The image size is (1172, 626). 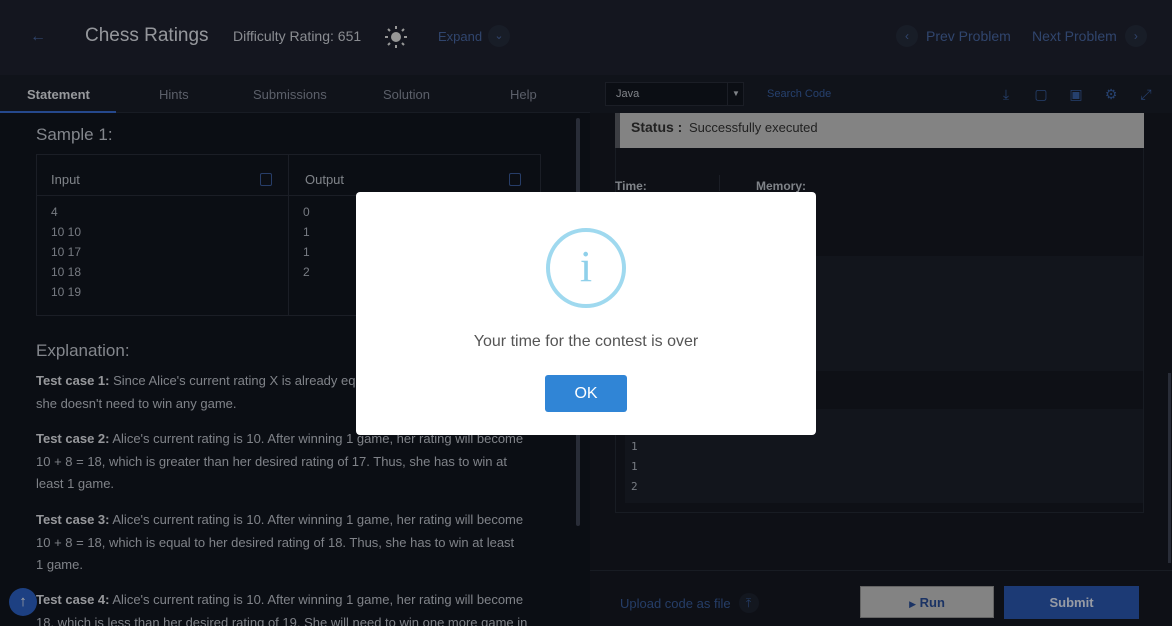 I want to click on info-icon: i, so click(x=586, y=268).